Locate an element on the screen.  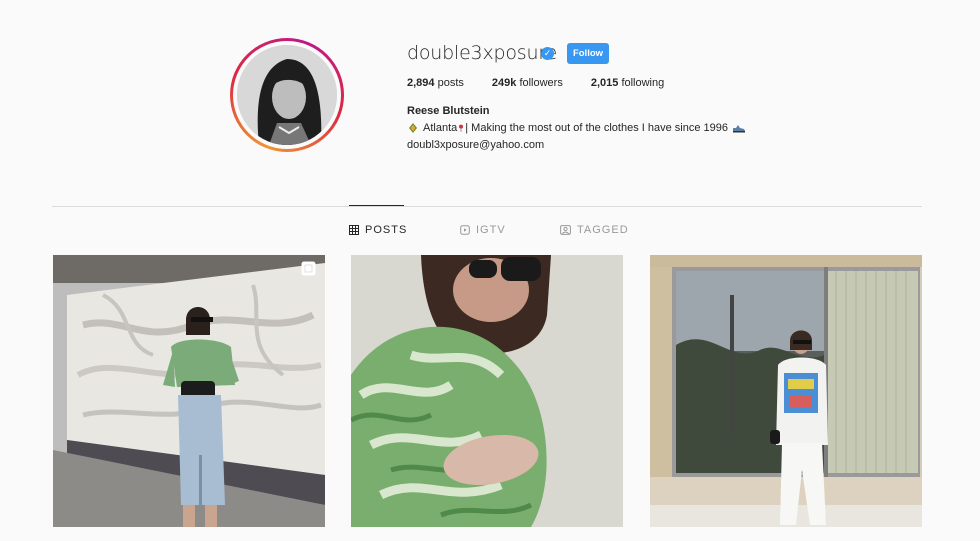
following-stat: 2,015 following is located at coordinates (627, 83).